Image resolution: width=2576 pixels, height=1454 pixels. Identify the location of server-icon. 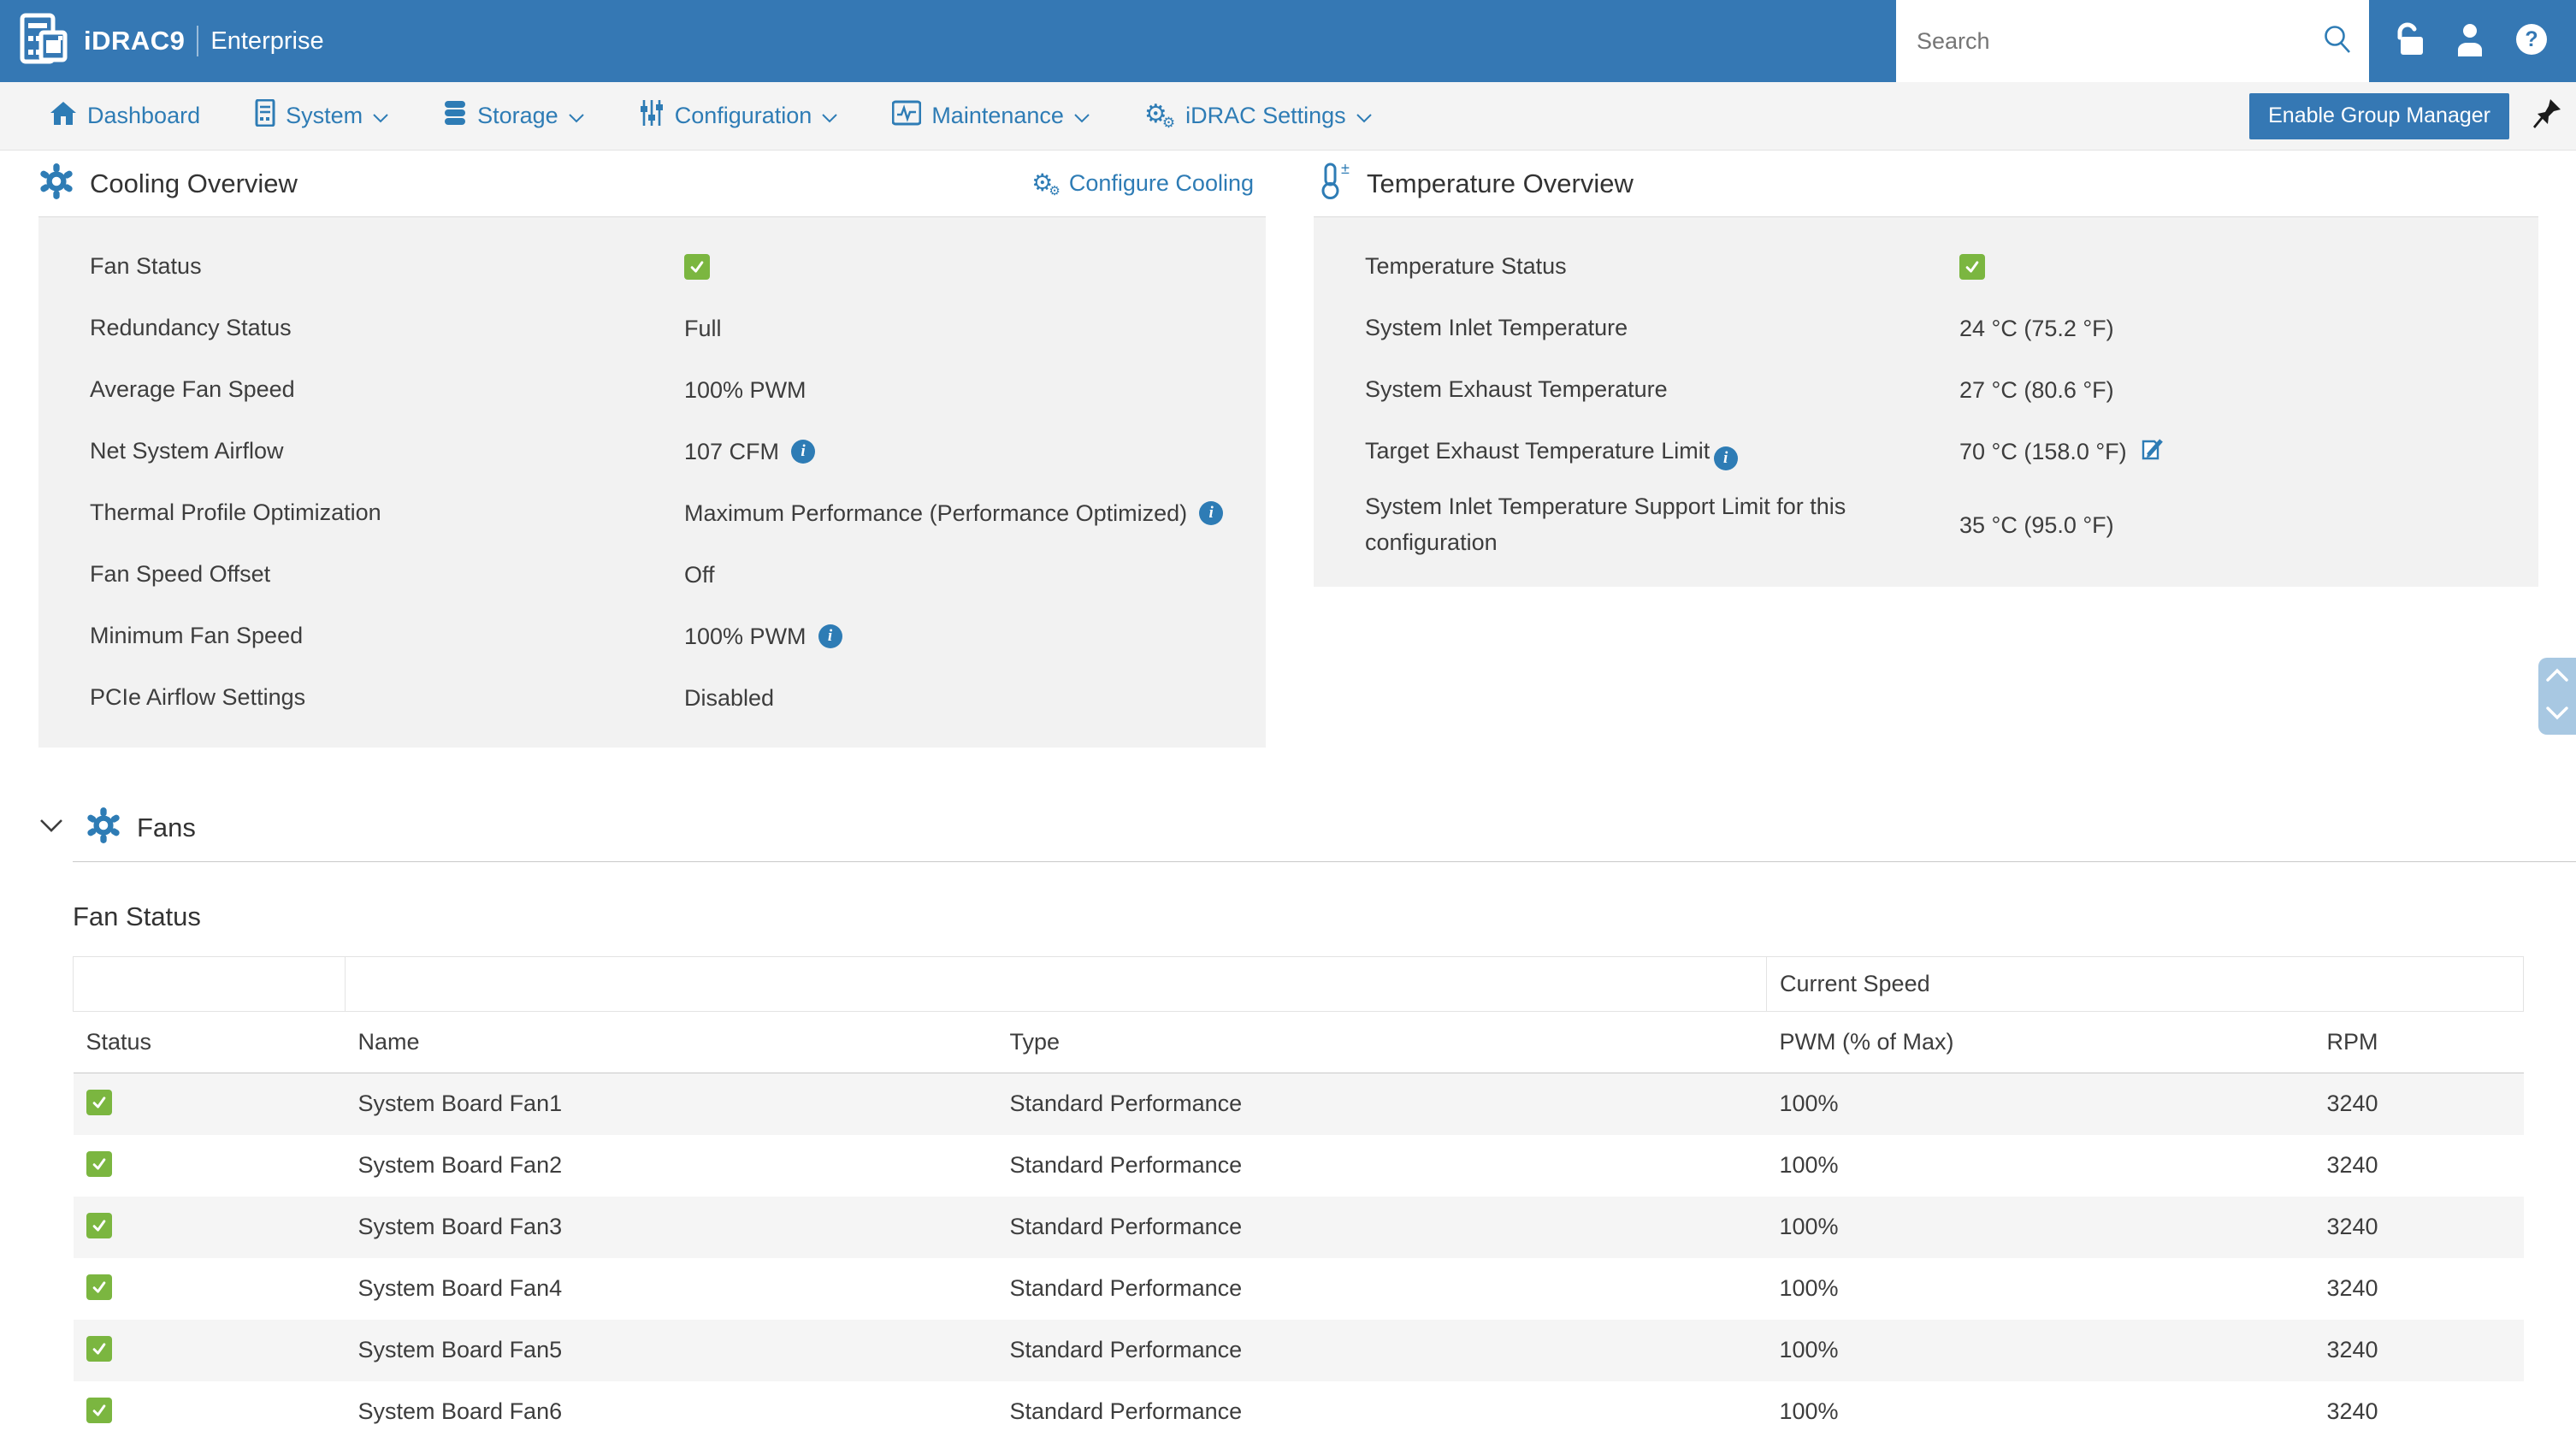
(265, 115).